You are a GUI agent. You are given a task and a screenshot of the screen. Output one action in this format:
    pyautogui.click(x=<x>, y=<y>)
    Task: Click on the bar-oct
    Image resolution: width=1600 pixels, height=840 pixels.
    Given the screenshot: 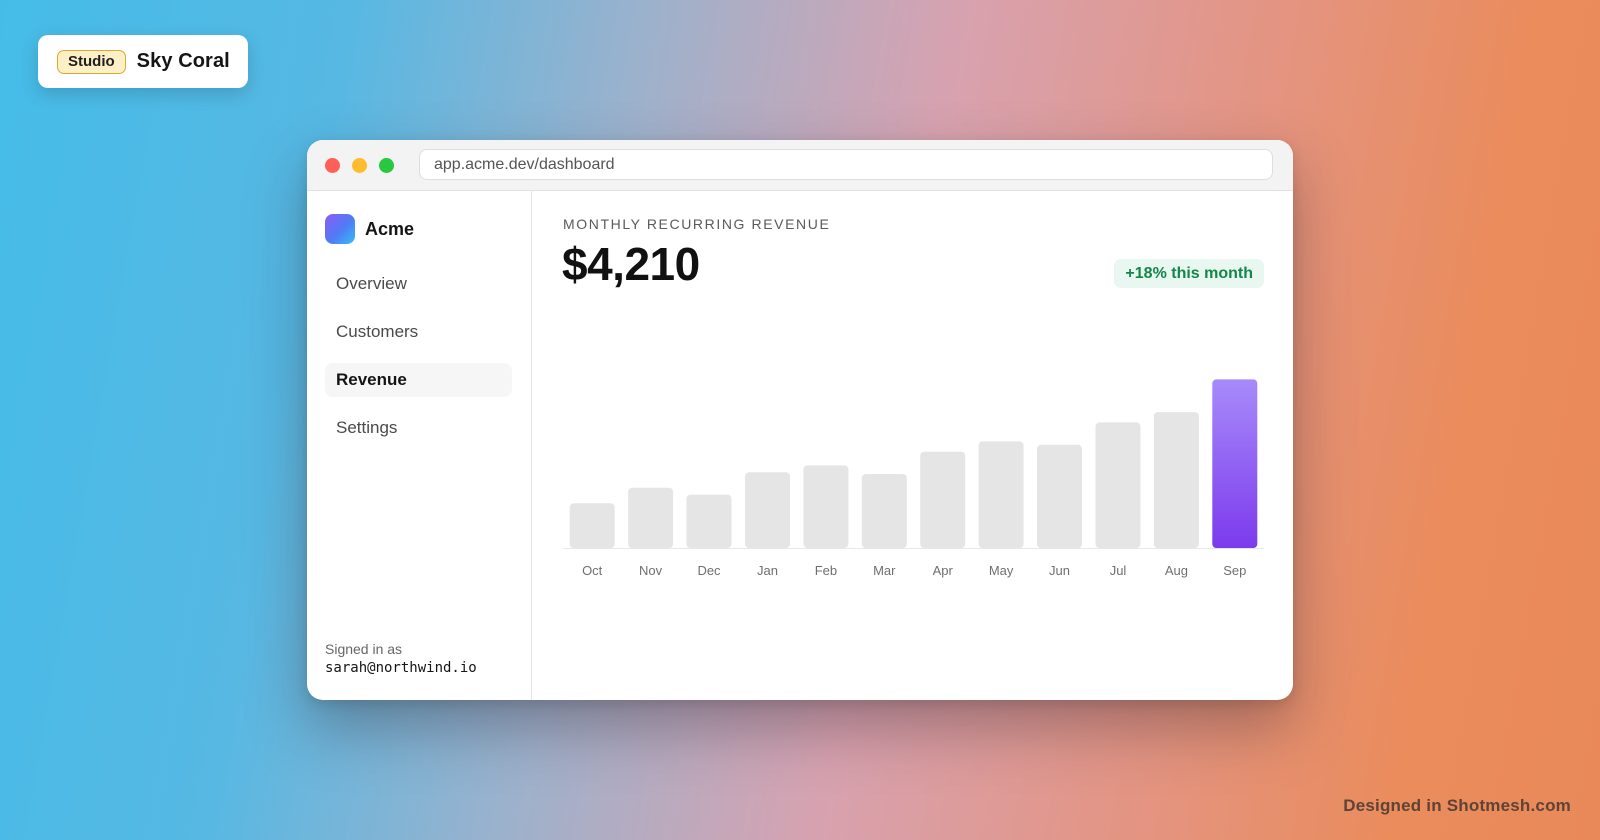 What is the action you would take?
    pyautogui.click(x=592, y=525)
    